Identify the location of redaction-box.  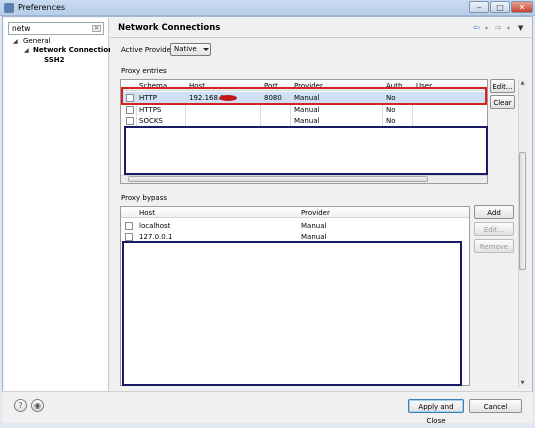
(306, 150).